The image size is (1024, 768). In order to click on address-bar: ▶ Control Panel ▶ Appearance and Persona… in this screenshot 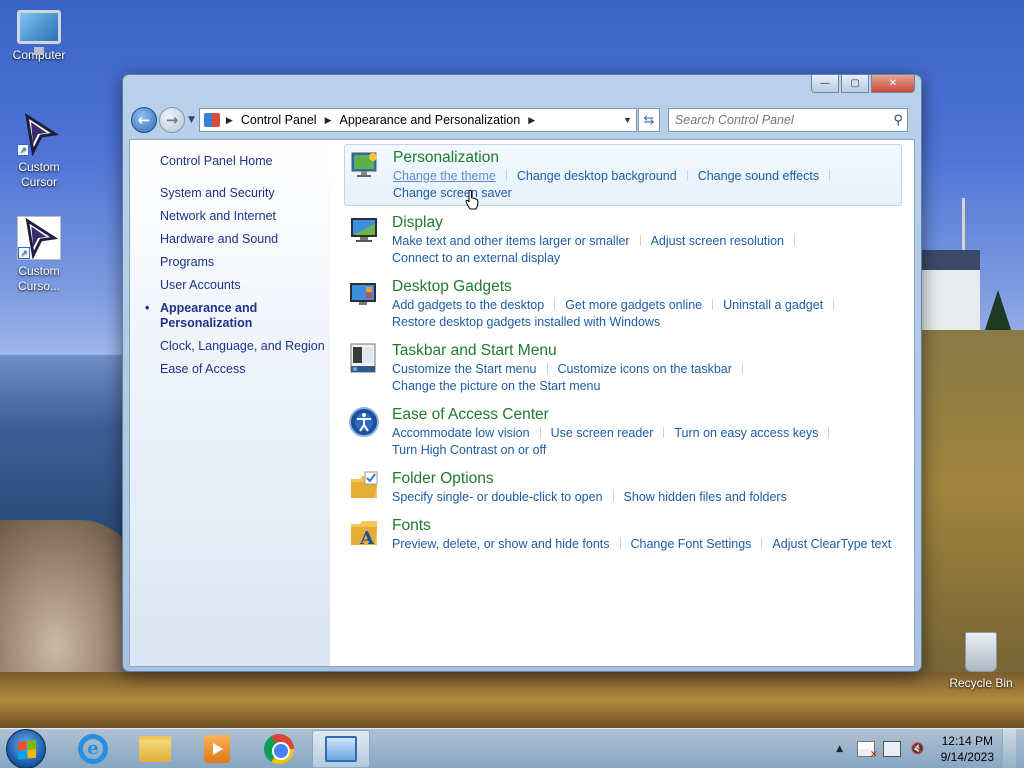, I will do `click(417, 120)`.